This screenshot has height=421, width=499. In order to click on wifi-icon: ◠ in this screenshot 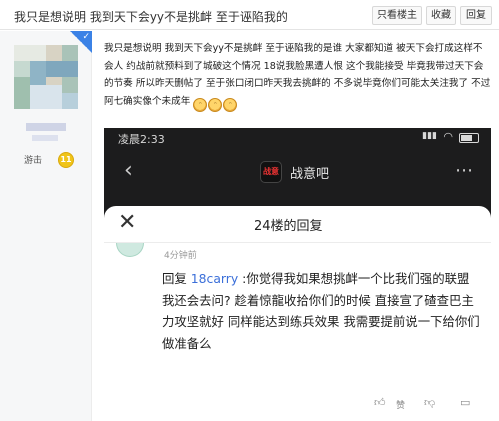, I will do `click(448, 136)`.